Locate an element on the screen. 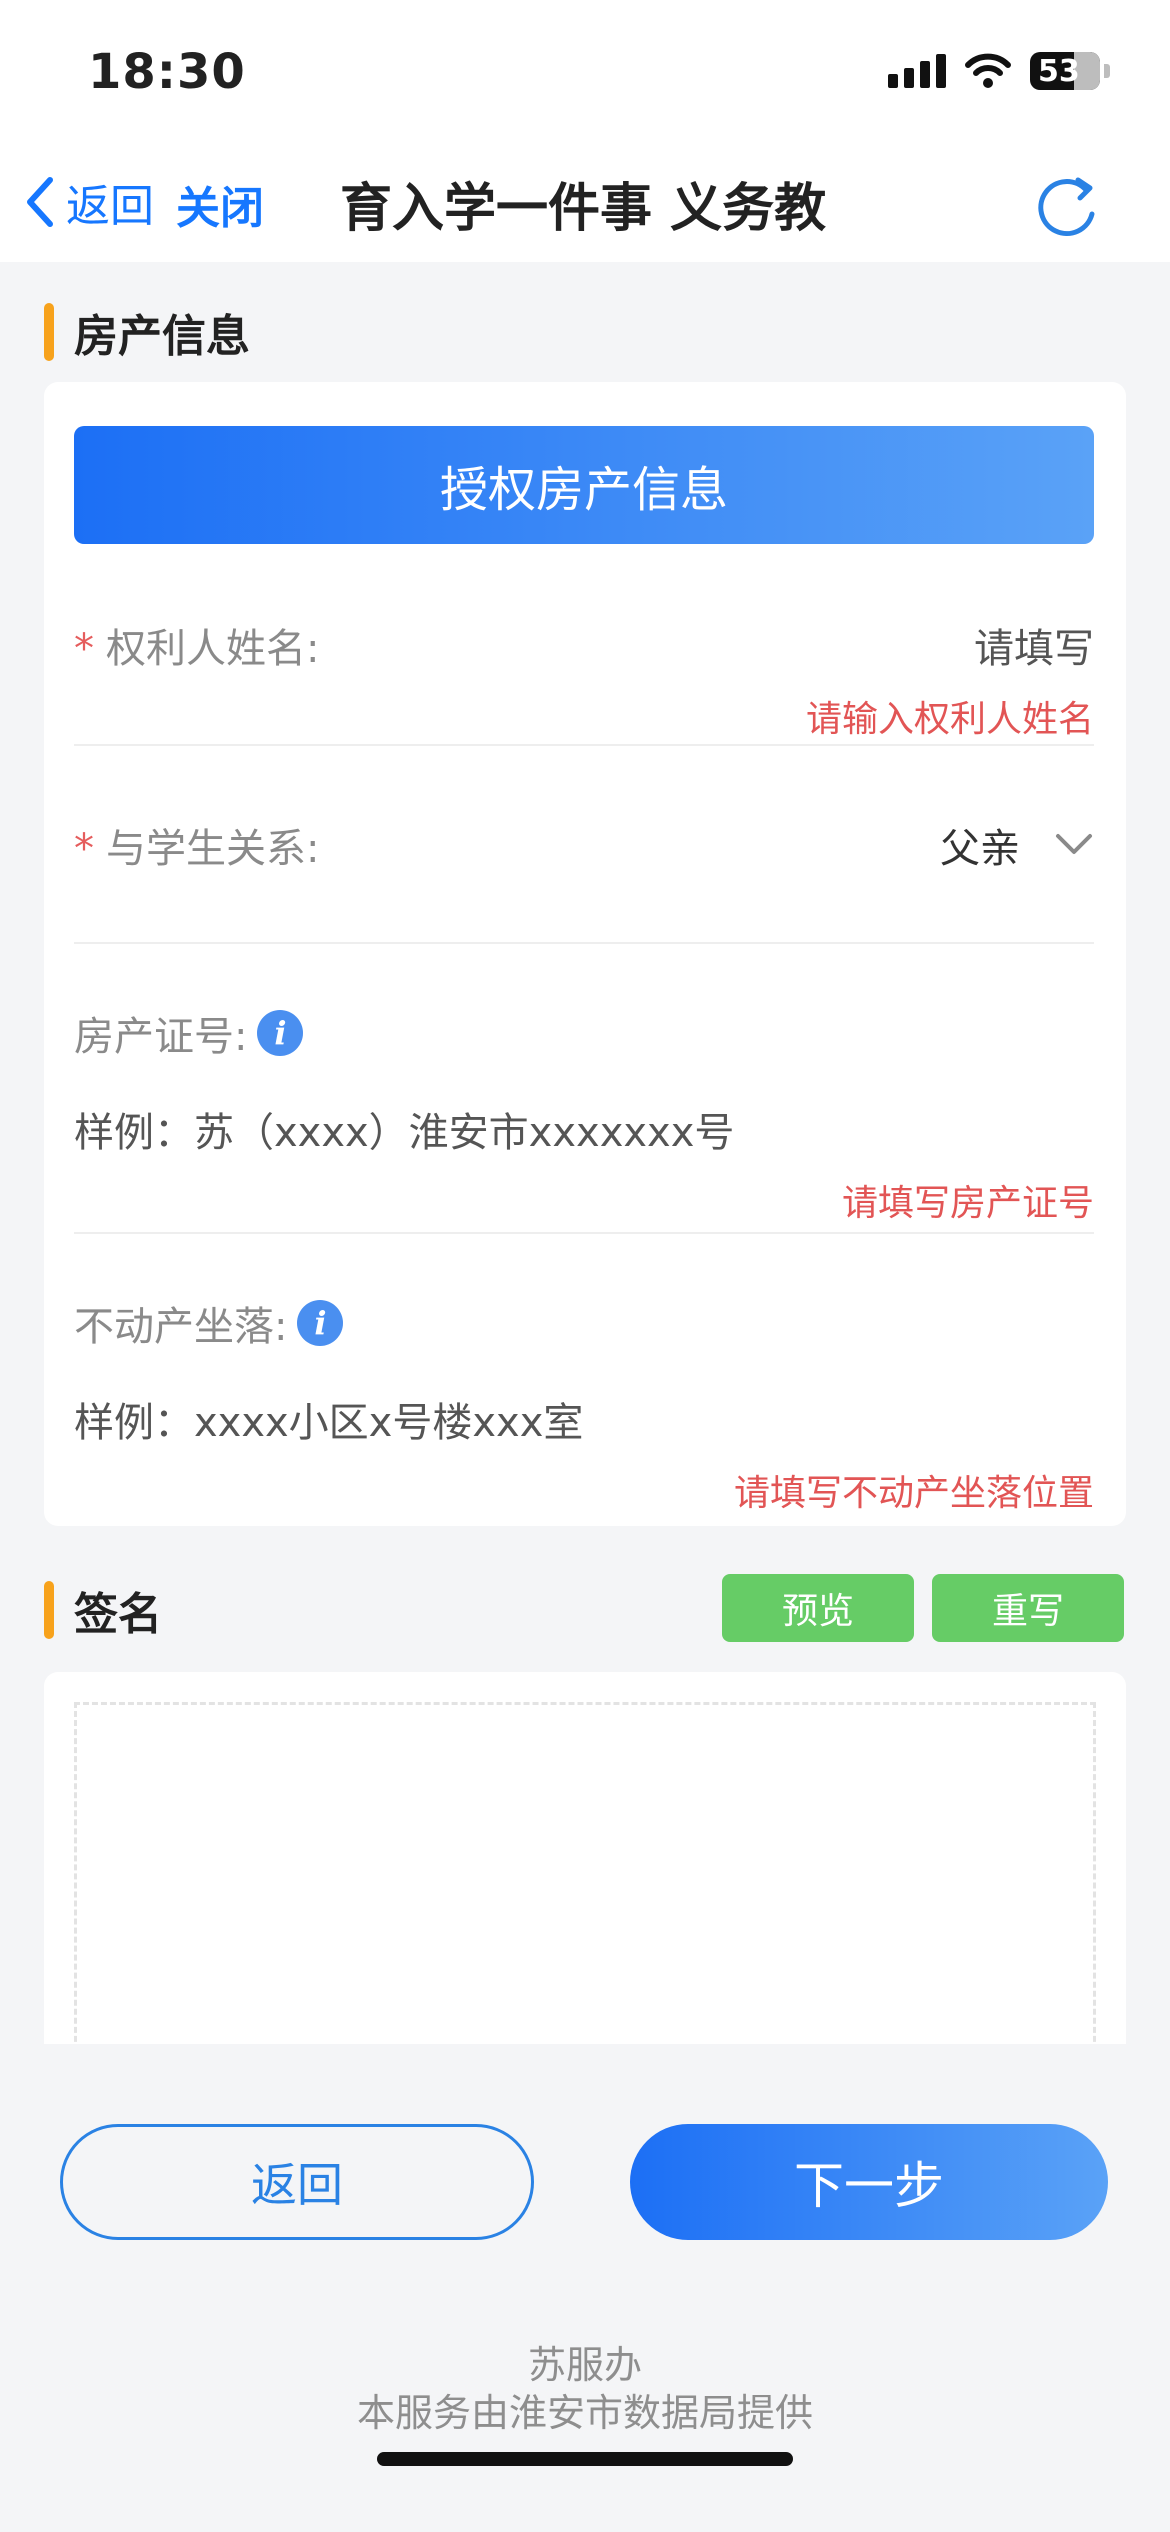 The image size is (1170, 2532). relation-select: 父亲 is located at coordinates (1017, 845).